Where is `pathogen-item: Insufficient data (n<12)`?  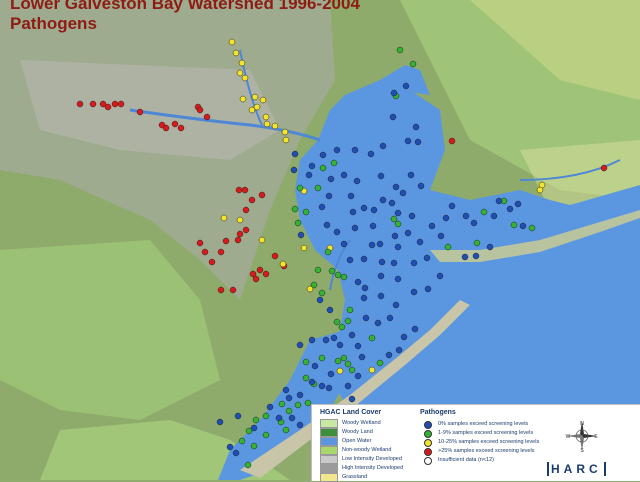 pathogen-item: Insufficient data (n<12) is located at coordinates (459, 460).